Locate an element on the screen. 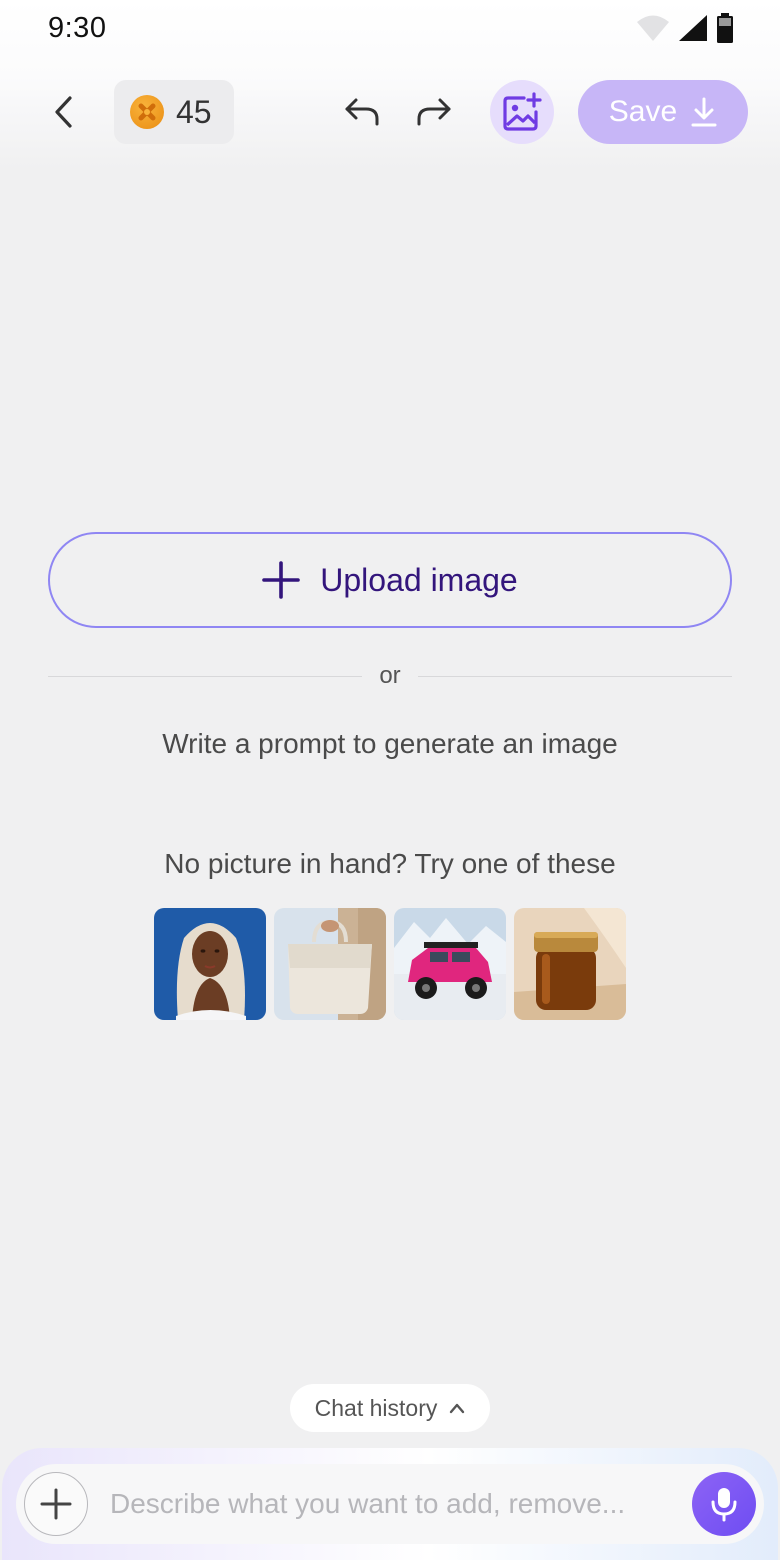 The height and width of the screenshot is (1560, 780). prompt-composer is located at coordinates (390, 1504).